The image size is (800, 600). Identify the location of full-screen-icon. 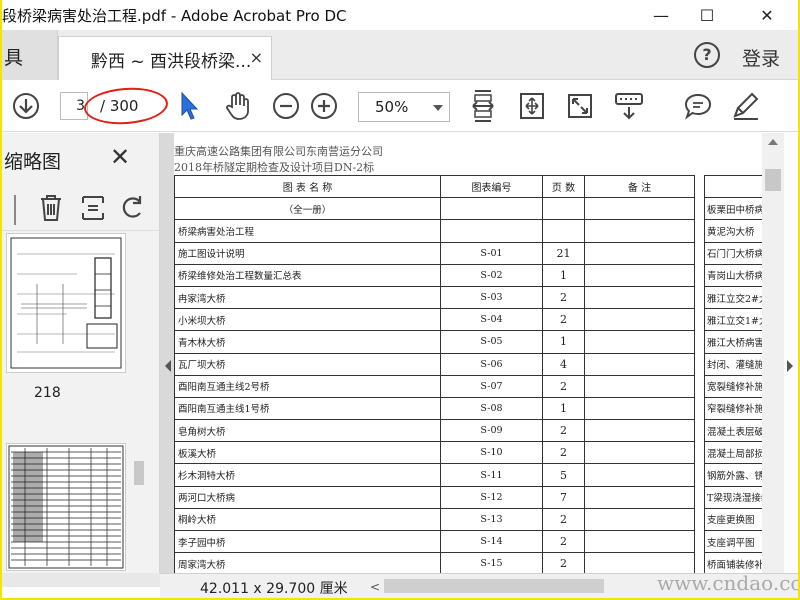
(580, 106).